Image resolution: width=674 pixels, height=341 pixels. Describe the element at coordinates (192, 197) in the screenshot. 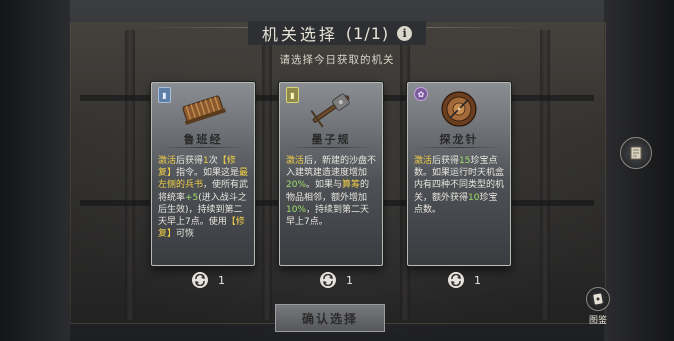

I see `description-highlight: +5` at that location.